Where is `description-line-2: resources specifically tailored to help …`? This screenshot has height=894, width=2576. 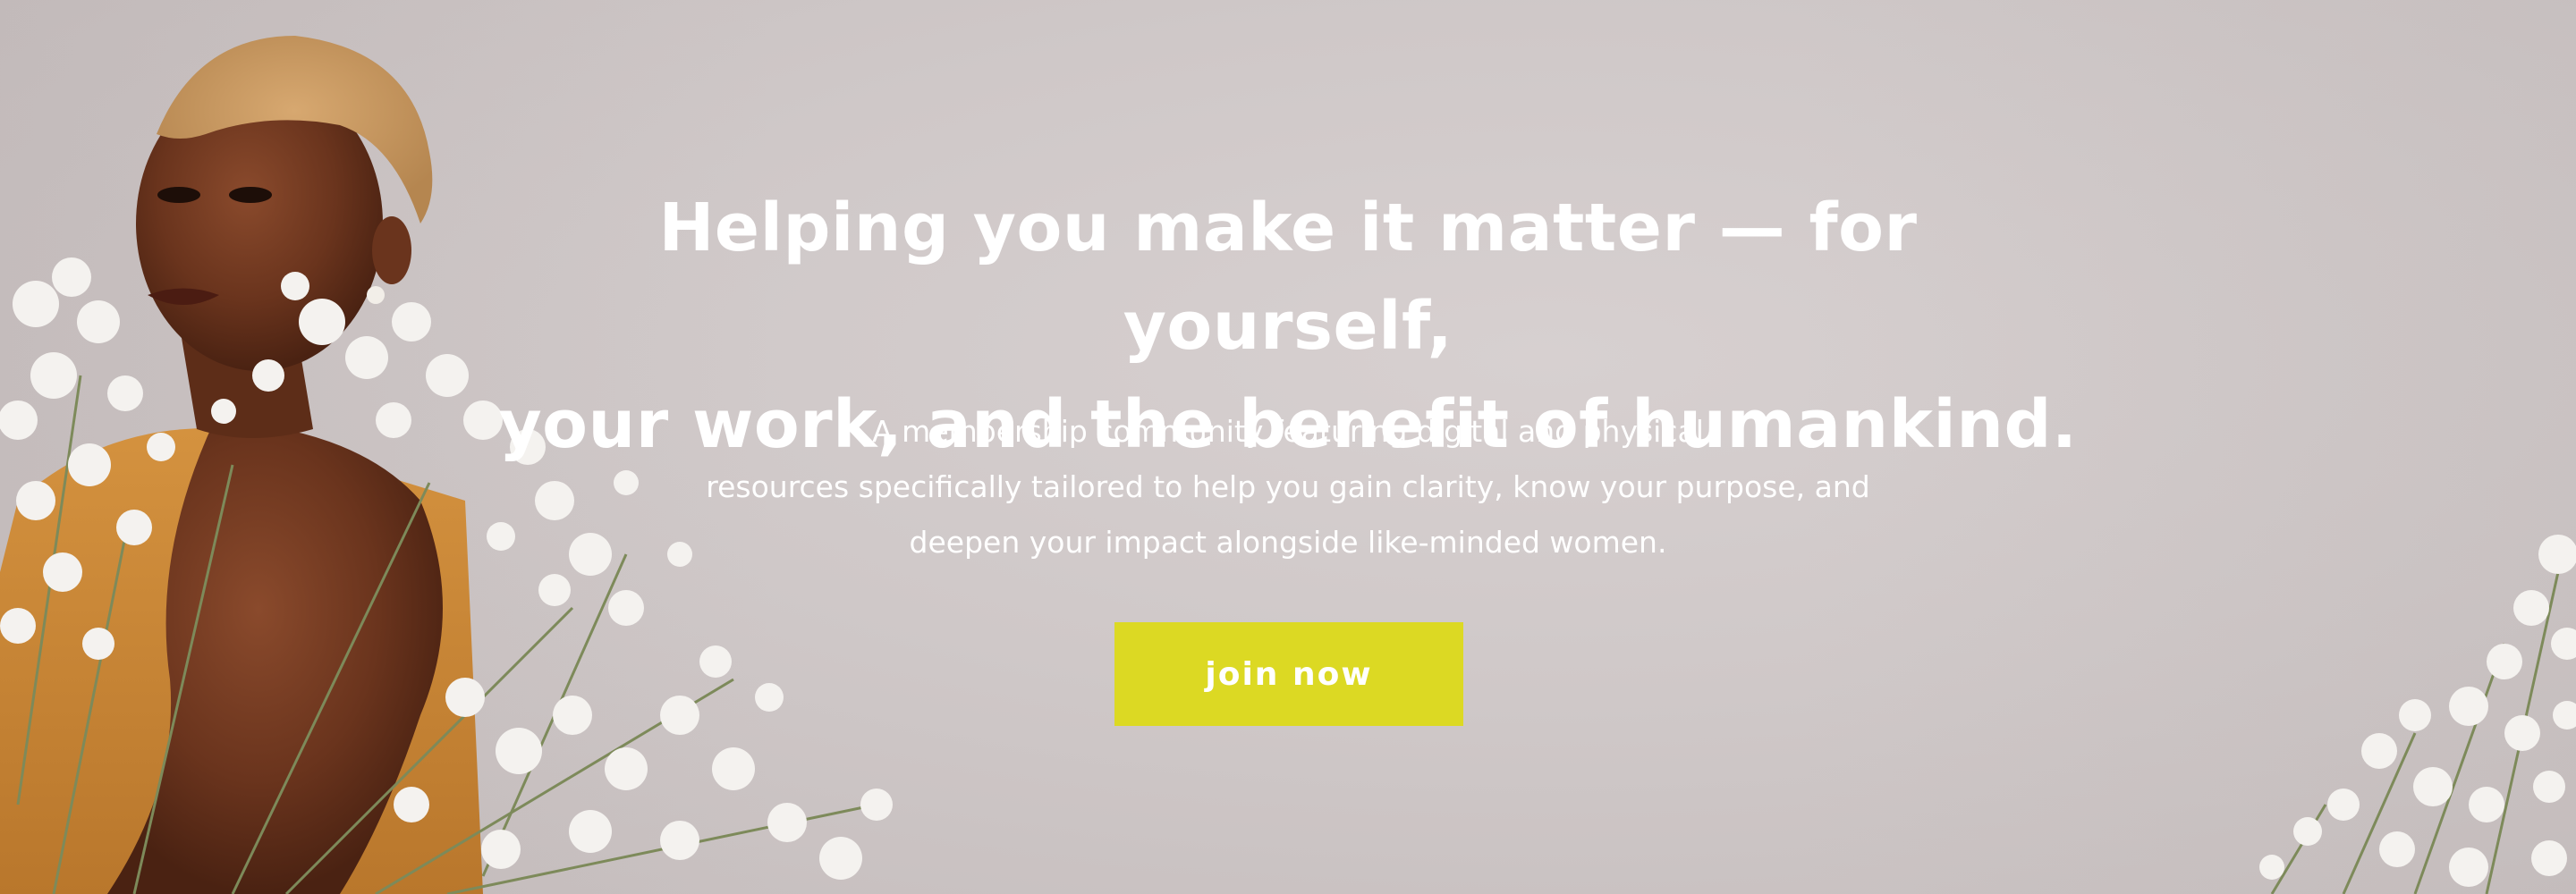 description-line-2: resources specifically tailored to help … is located at coordinates (1288, 486).